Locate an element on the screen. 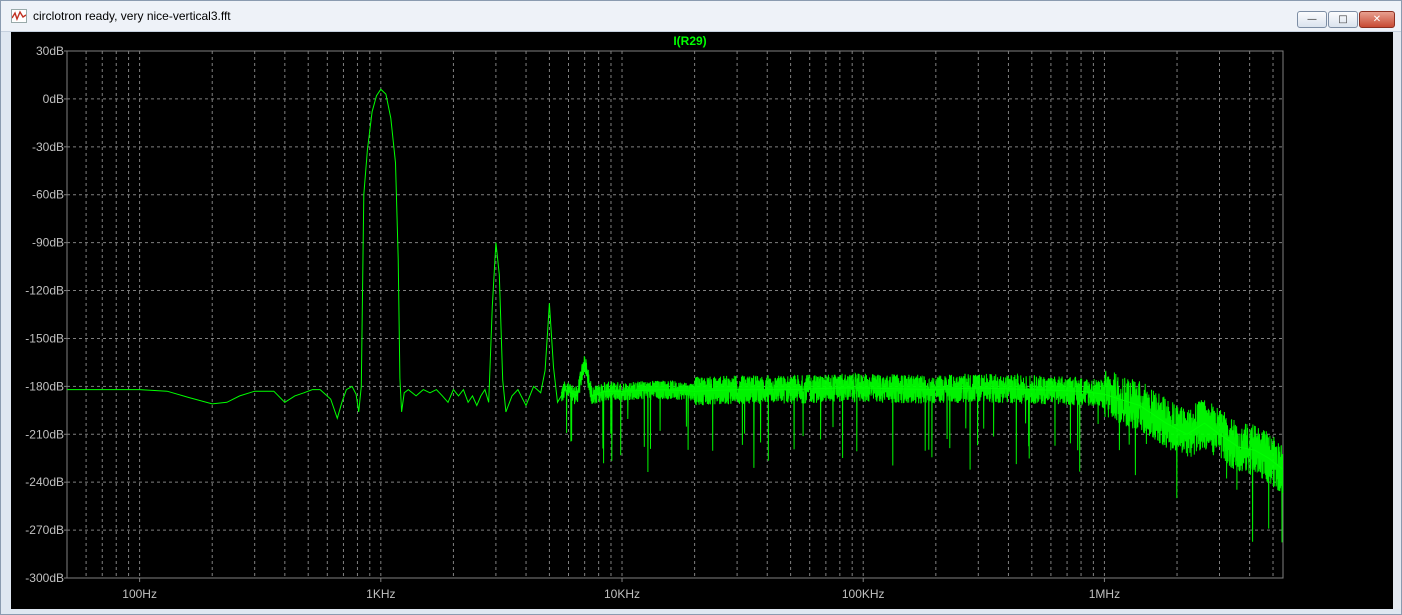 The height and width of the screenshot is (615, 1402). y-tick-label: -270dB is located at coordinates (44, 530).